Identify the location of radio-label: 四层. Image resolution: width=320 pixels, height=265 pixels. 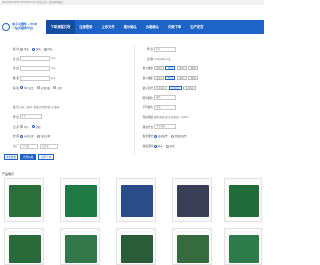
(50, 49).